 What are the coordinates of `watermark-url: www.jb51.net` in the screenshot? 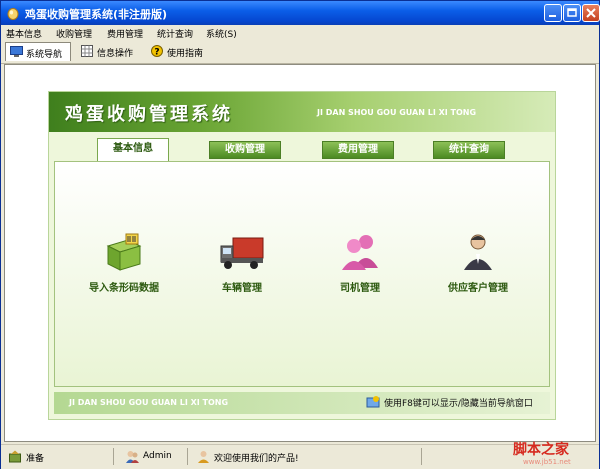 It's located at (547, 462).